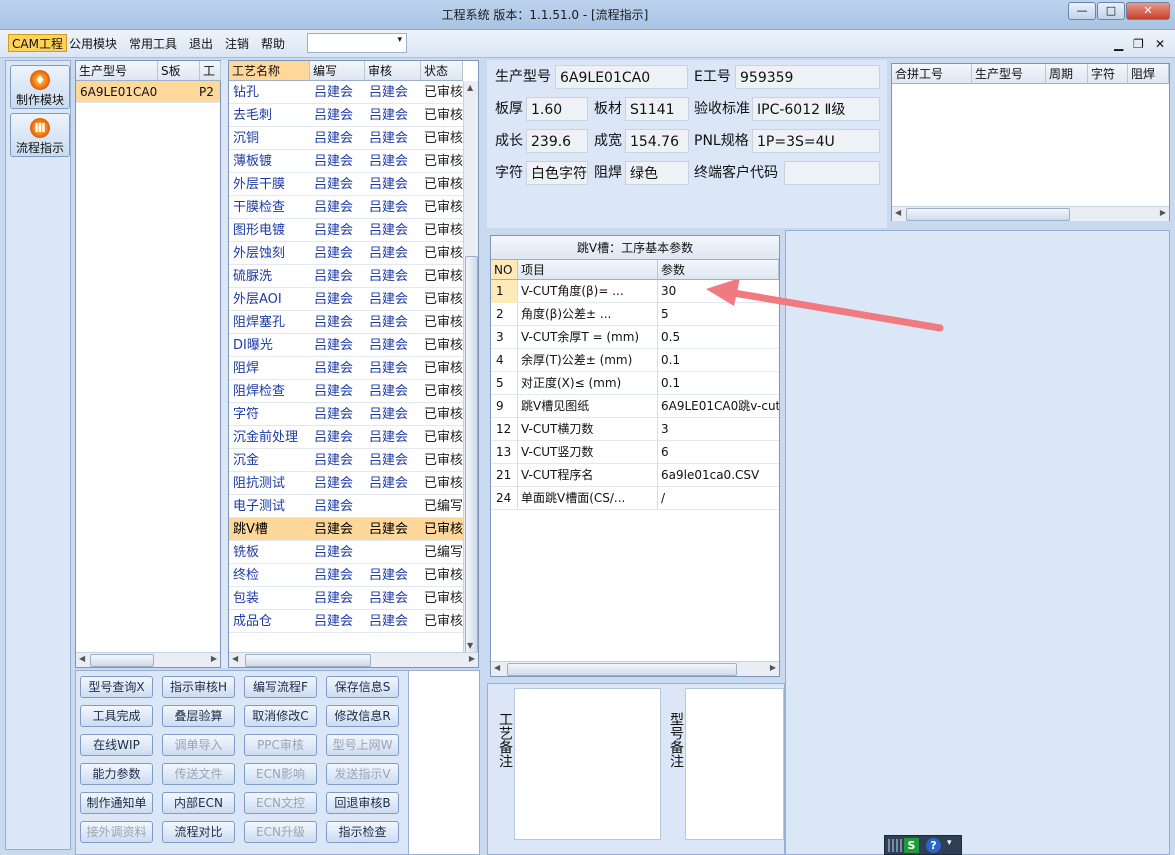  I want to click on process-row: 干膜检查 吕建会 吕建会 已审核, so click(346, 207).